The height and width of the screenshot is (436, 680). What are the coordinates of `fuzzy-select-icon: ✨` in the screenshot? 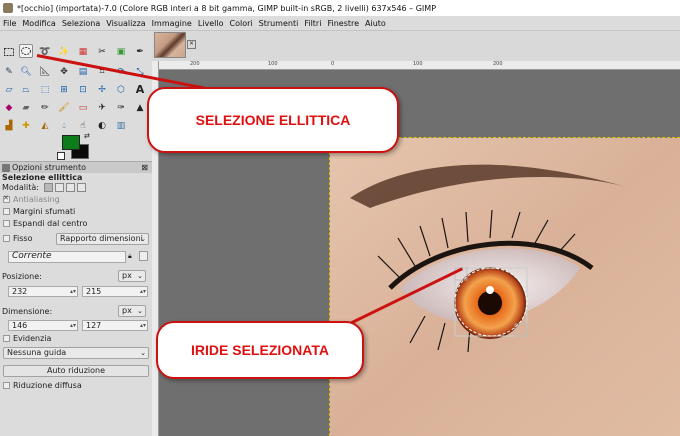 It's located at (64, 52).